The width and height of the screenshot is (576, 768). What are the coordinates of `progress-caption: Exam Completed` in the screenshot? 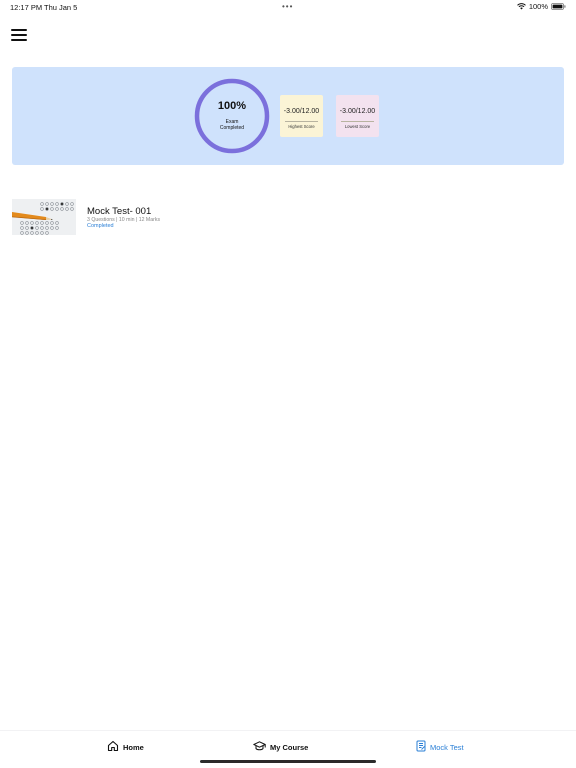 It's located at (232, 125).